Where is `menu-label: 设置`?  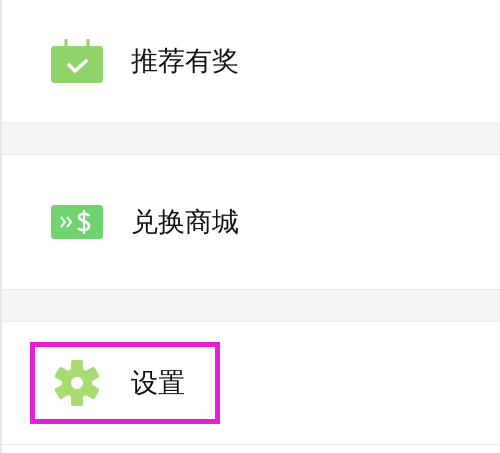
menu-label: 设置 is located at coordinates (158, 384).